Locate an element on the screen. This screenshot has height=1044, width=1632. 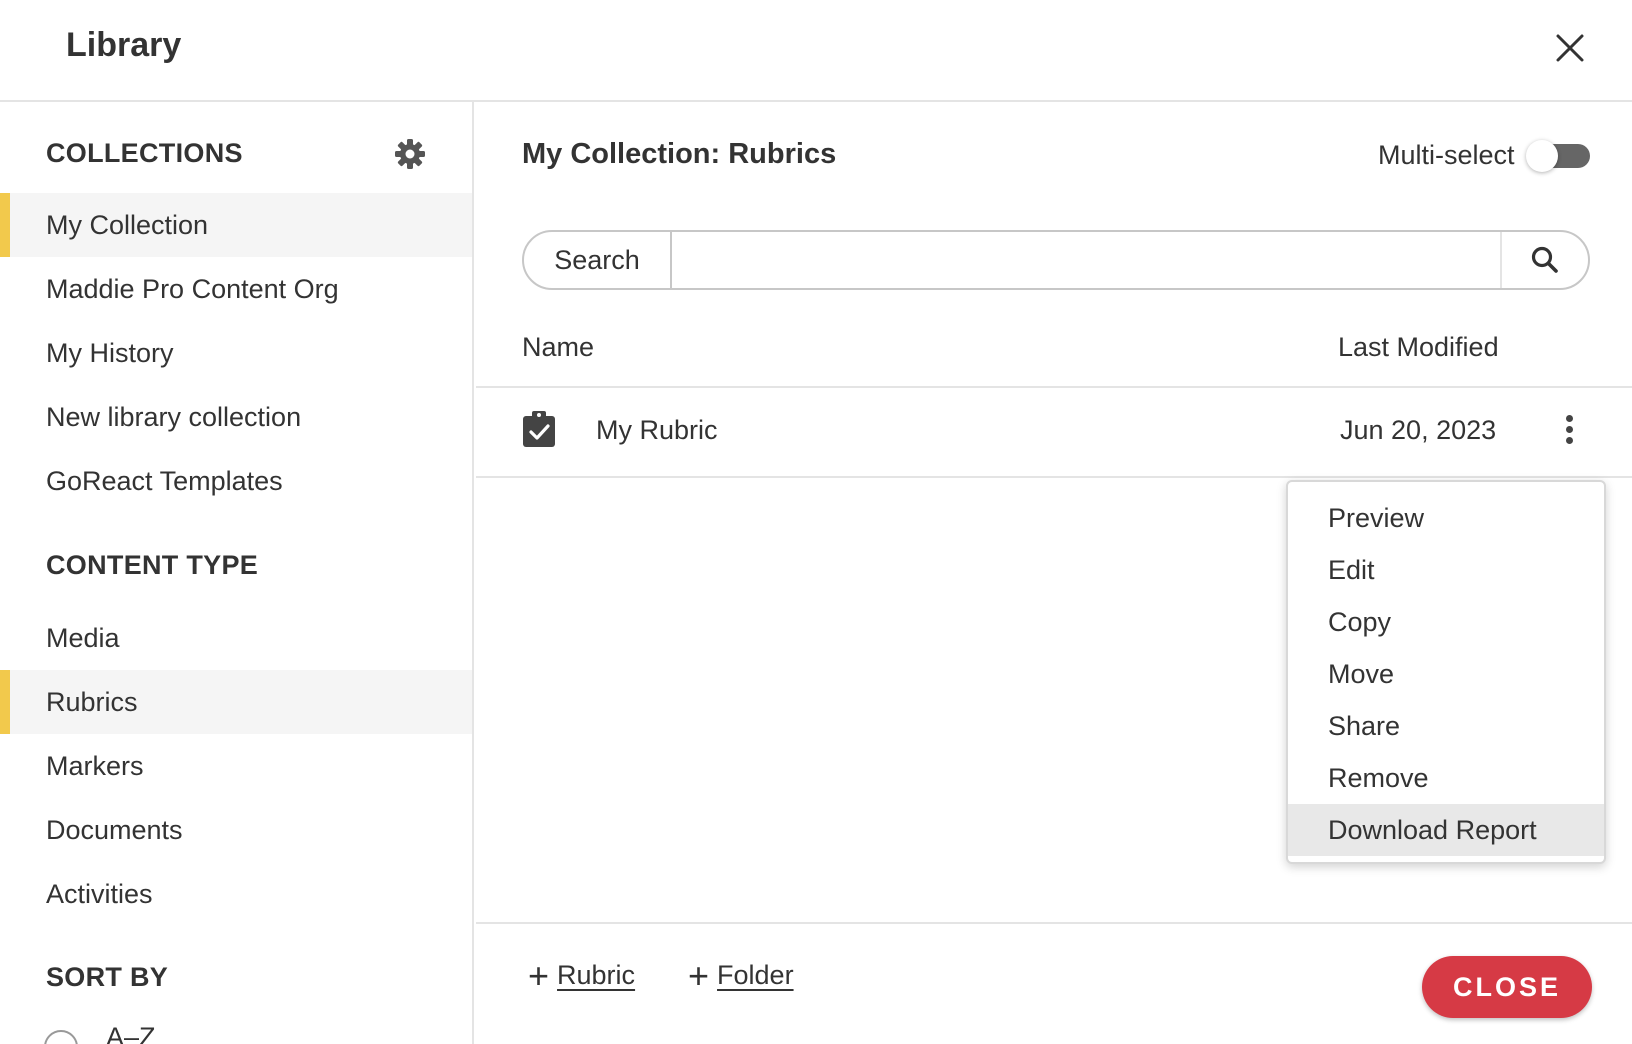
add-folder-button: + Folder is located at coordinates (741, 975).